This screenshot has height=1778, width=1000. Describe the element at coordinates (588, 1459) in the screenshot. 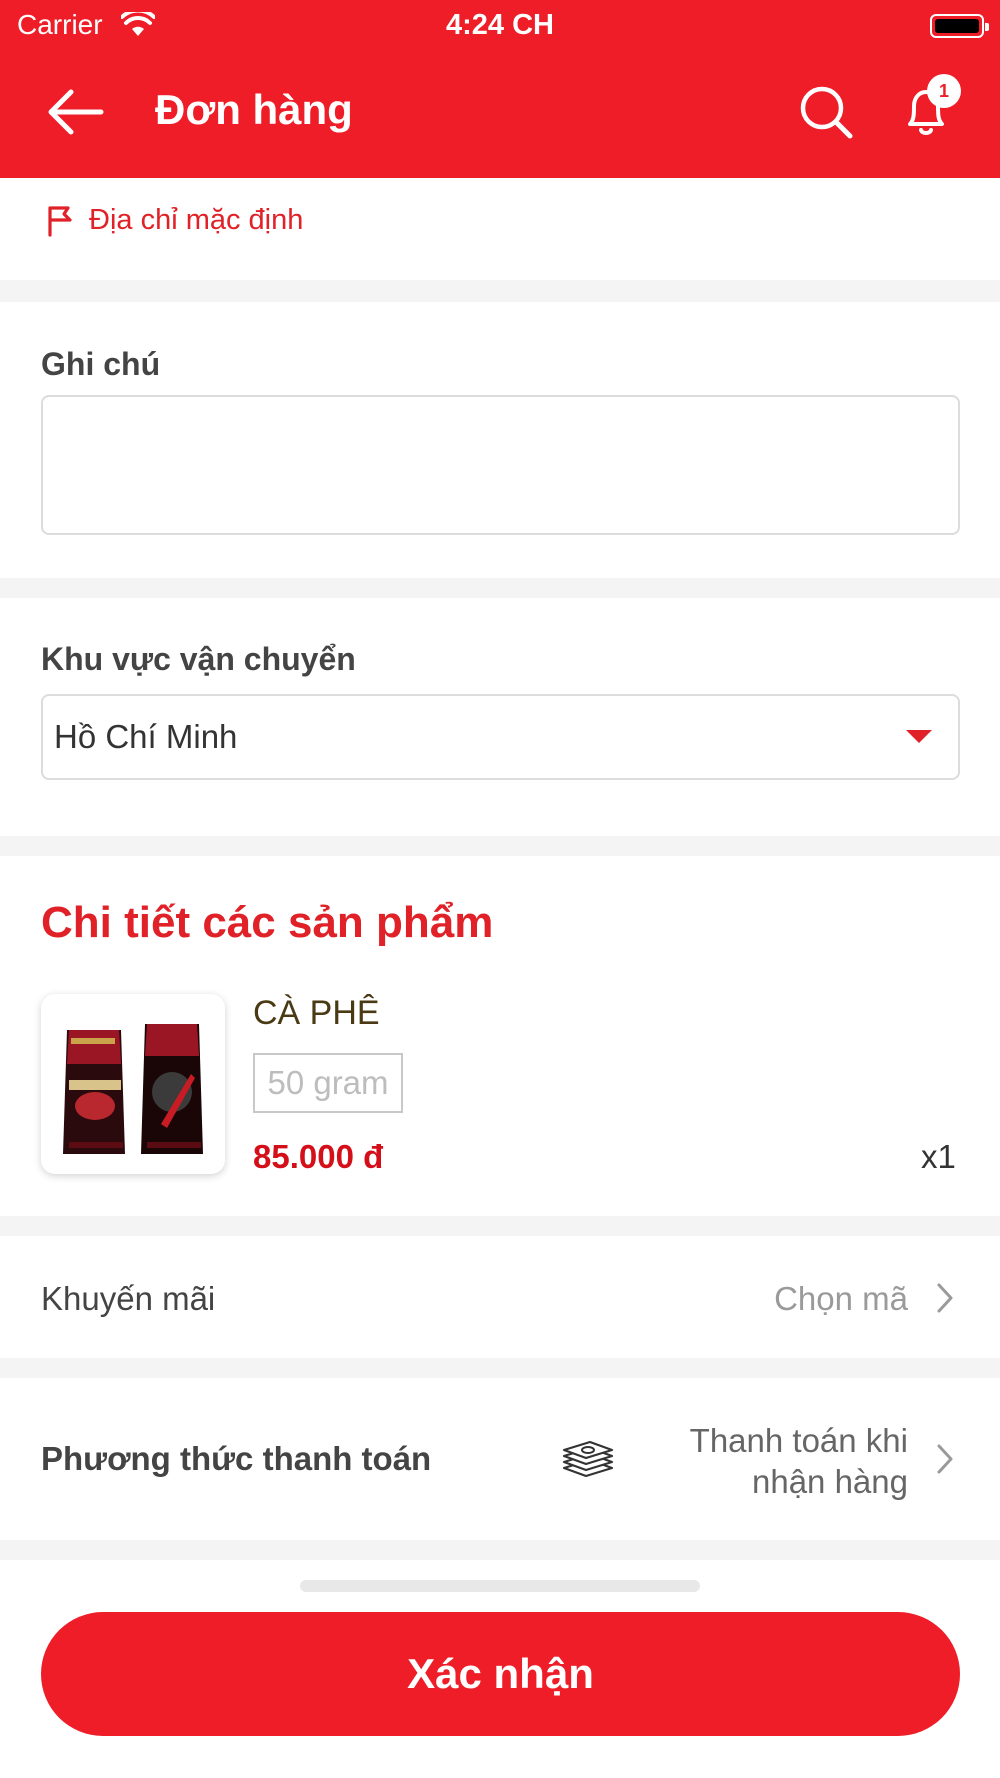

I see `cash-stack-icon` at that location.